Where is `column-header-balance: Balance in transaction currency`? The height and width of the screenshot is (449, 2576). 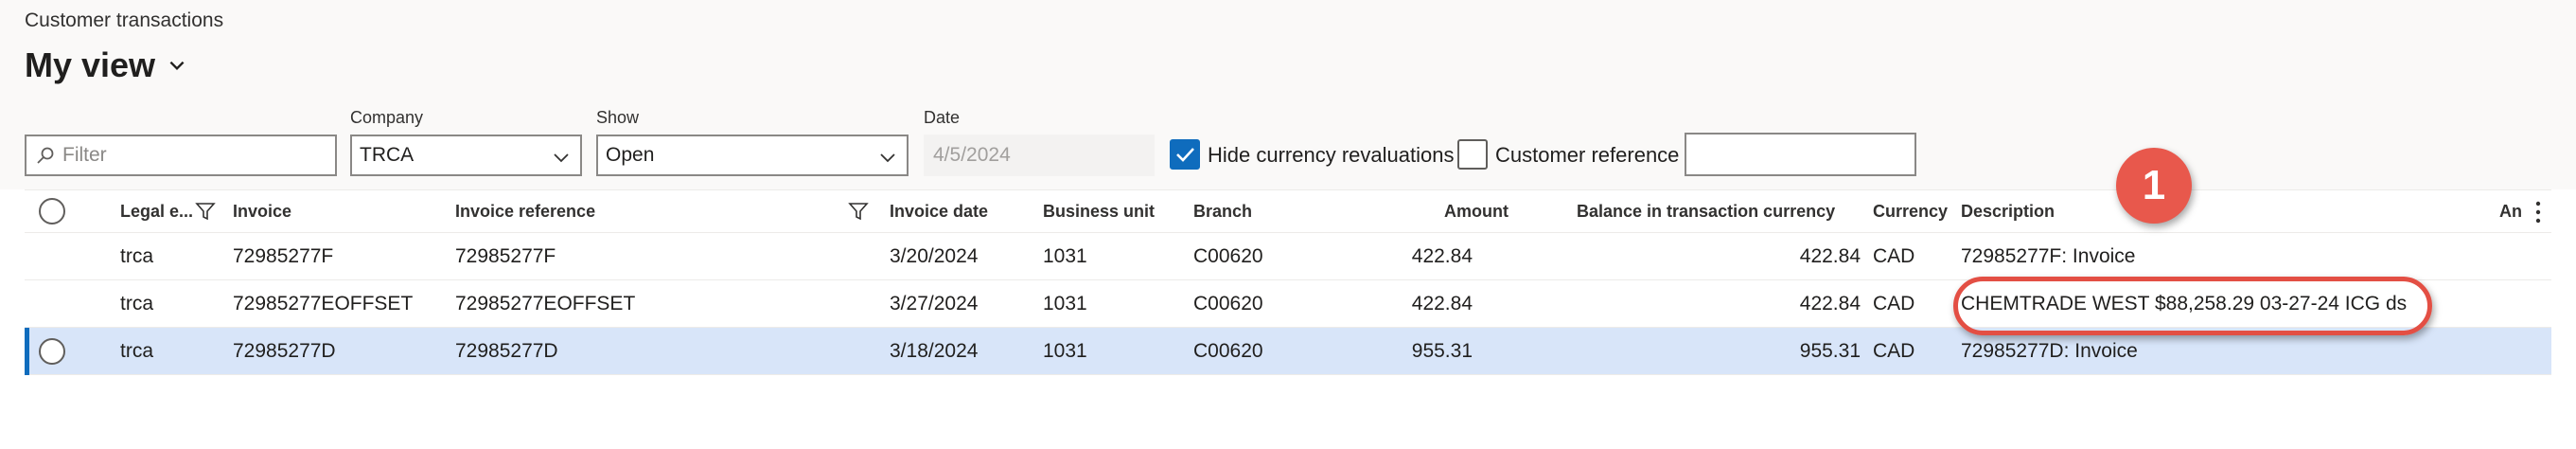
column-header-balance: Balance in transaction currency is located at coordinates (1719, 212).